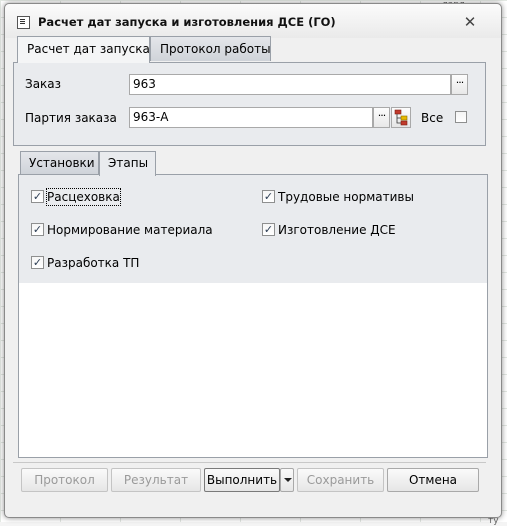  What do you see at coordinates (290, 84) in the screenshot?
I see `order-field: 963` at bounding box center [290, 84].